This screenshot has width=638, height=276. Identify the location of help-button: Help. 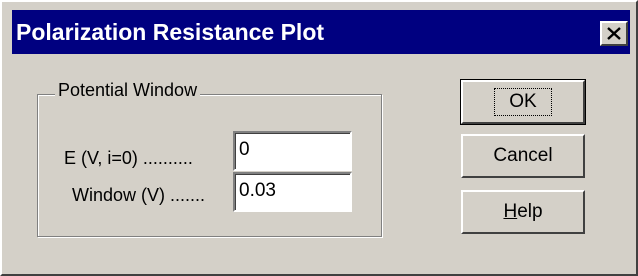
(523, 212).